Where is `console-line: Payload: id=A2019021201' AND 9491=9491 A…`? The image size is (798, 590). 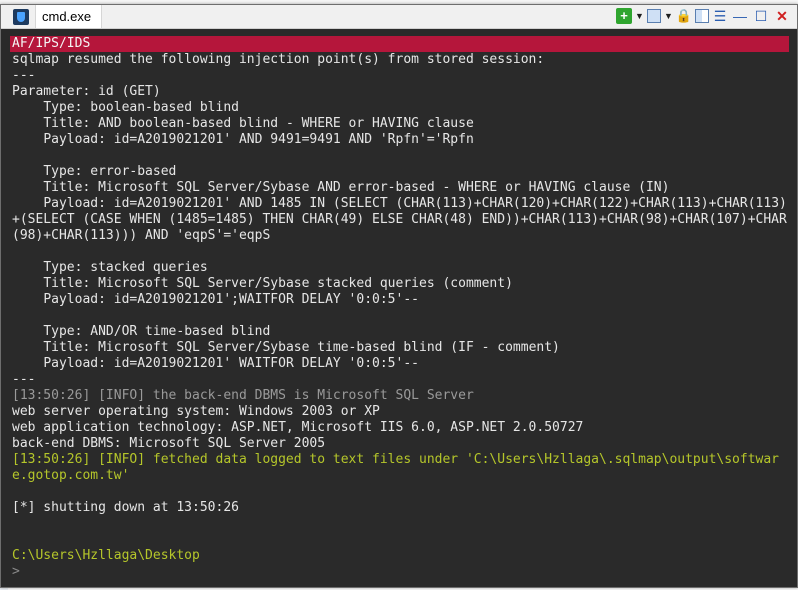
console-line: Payload: id=A2019021201' AND 9491=9491 A… is located at coordinates (243, 139).